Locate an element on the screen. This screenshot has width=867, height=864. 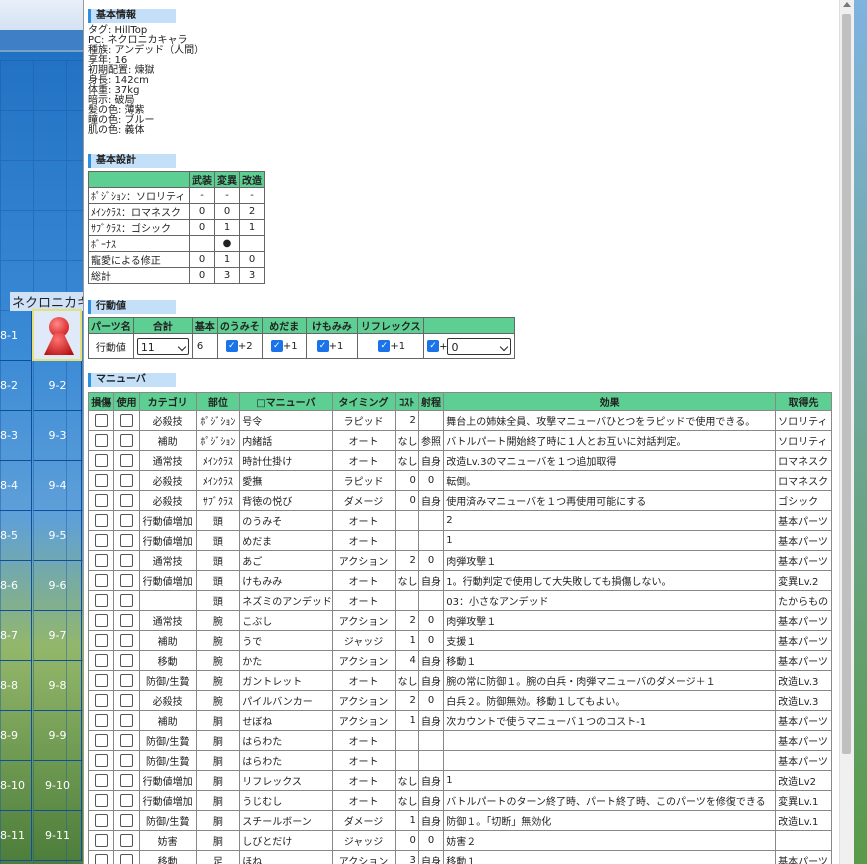
board-cell-9-9: 9-9 is located at coordinates (58, 736).